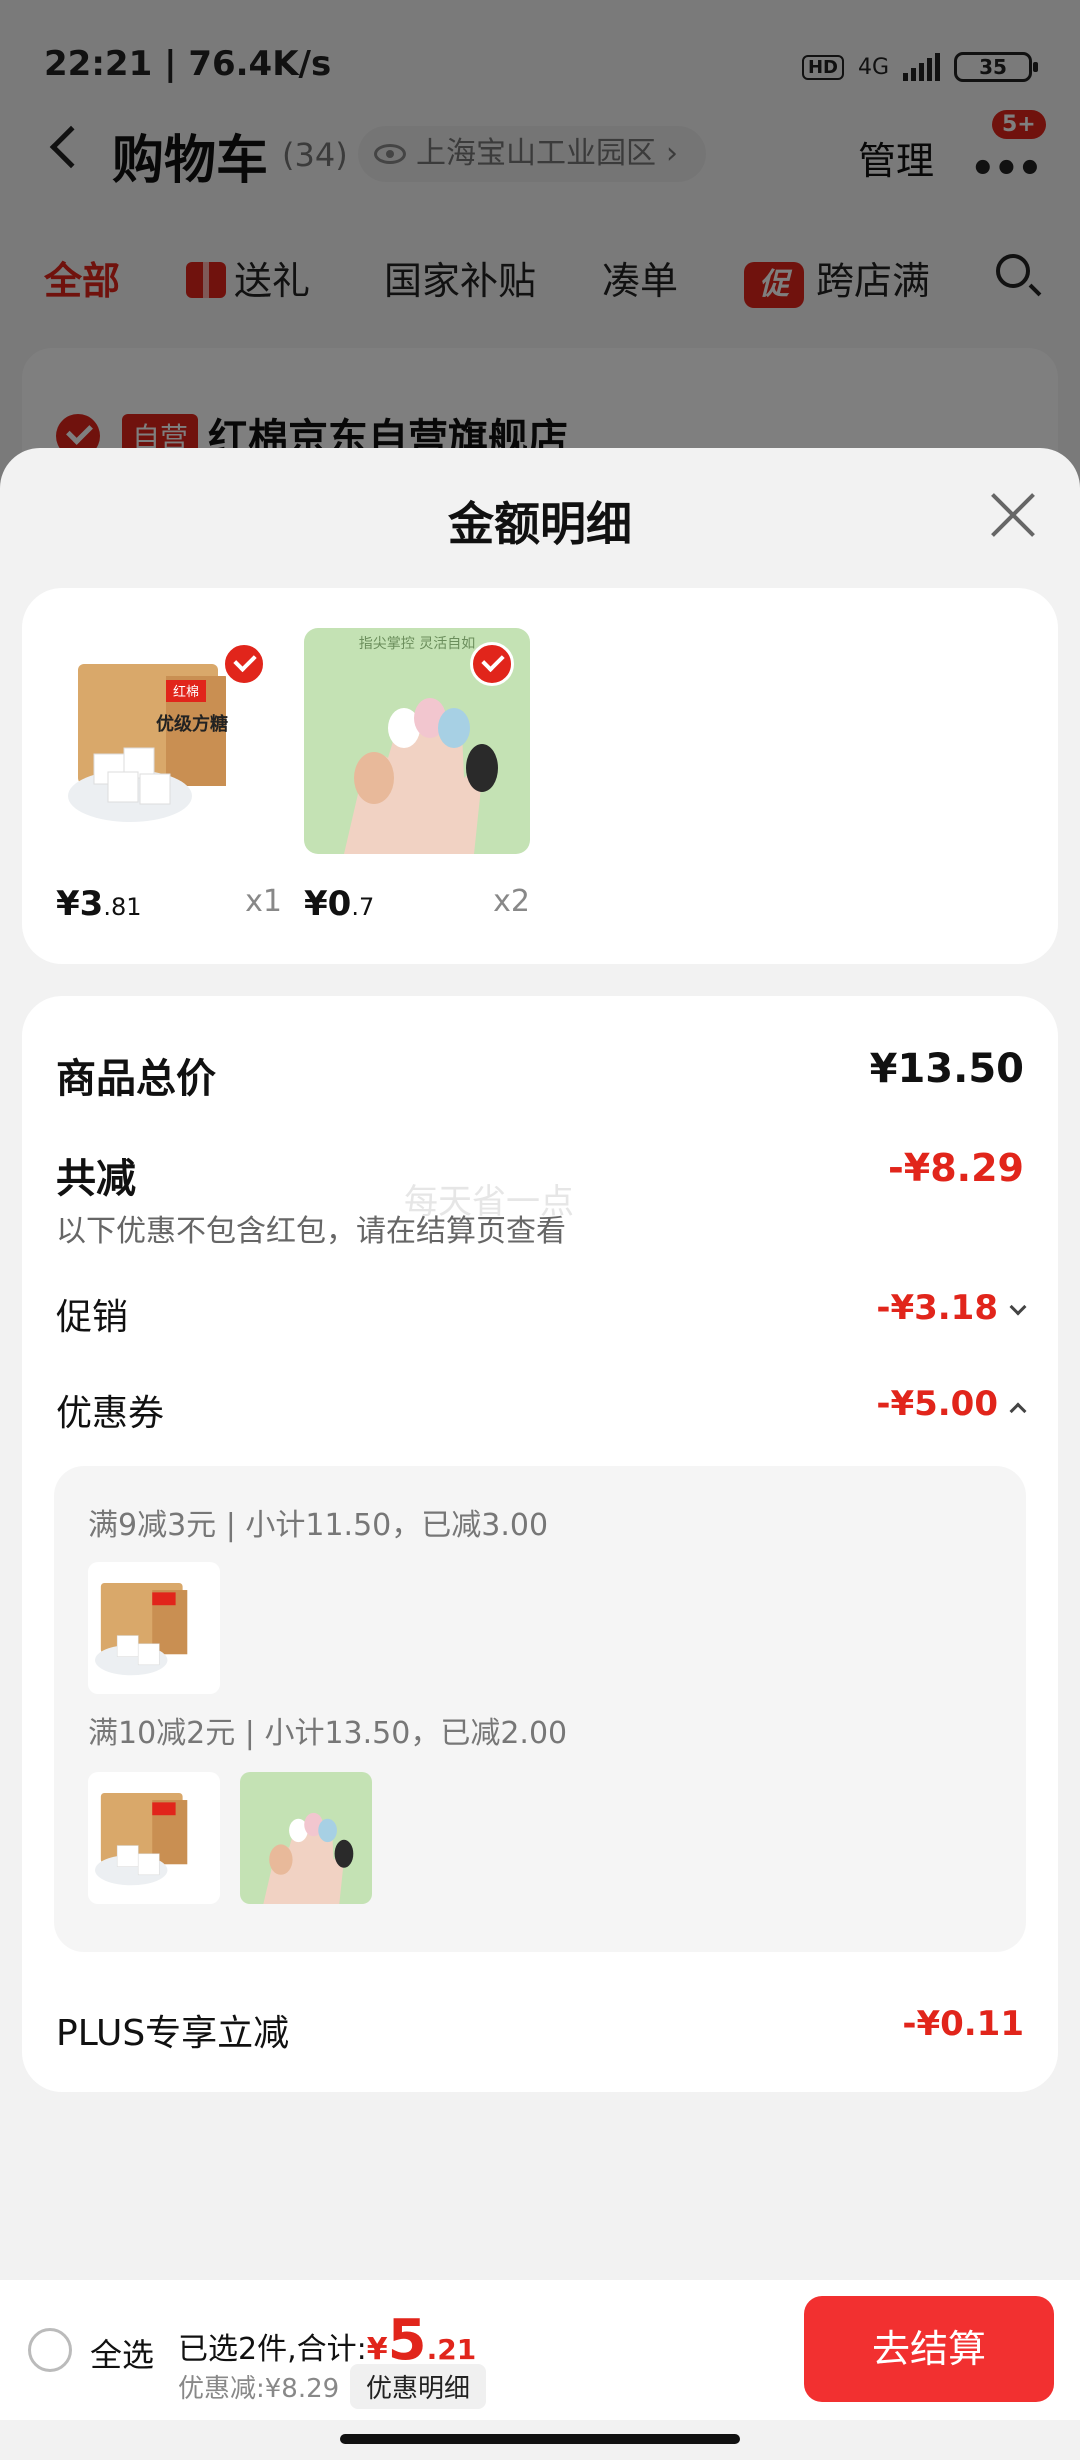 The height and width of the screenshot is (2460, 1080). I want to click on product-price: ¥3.81, so click(99, 904).